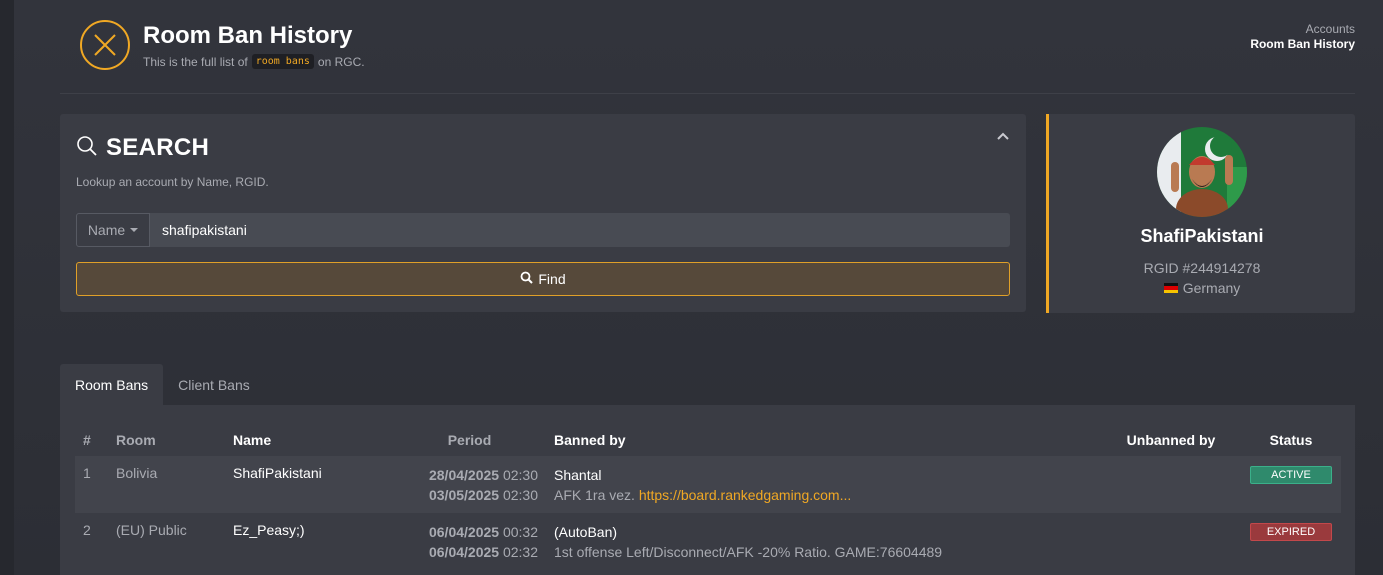  I want to click on status-badge: ACTIVE, so click(1291, 475).